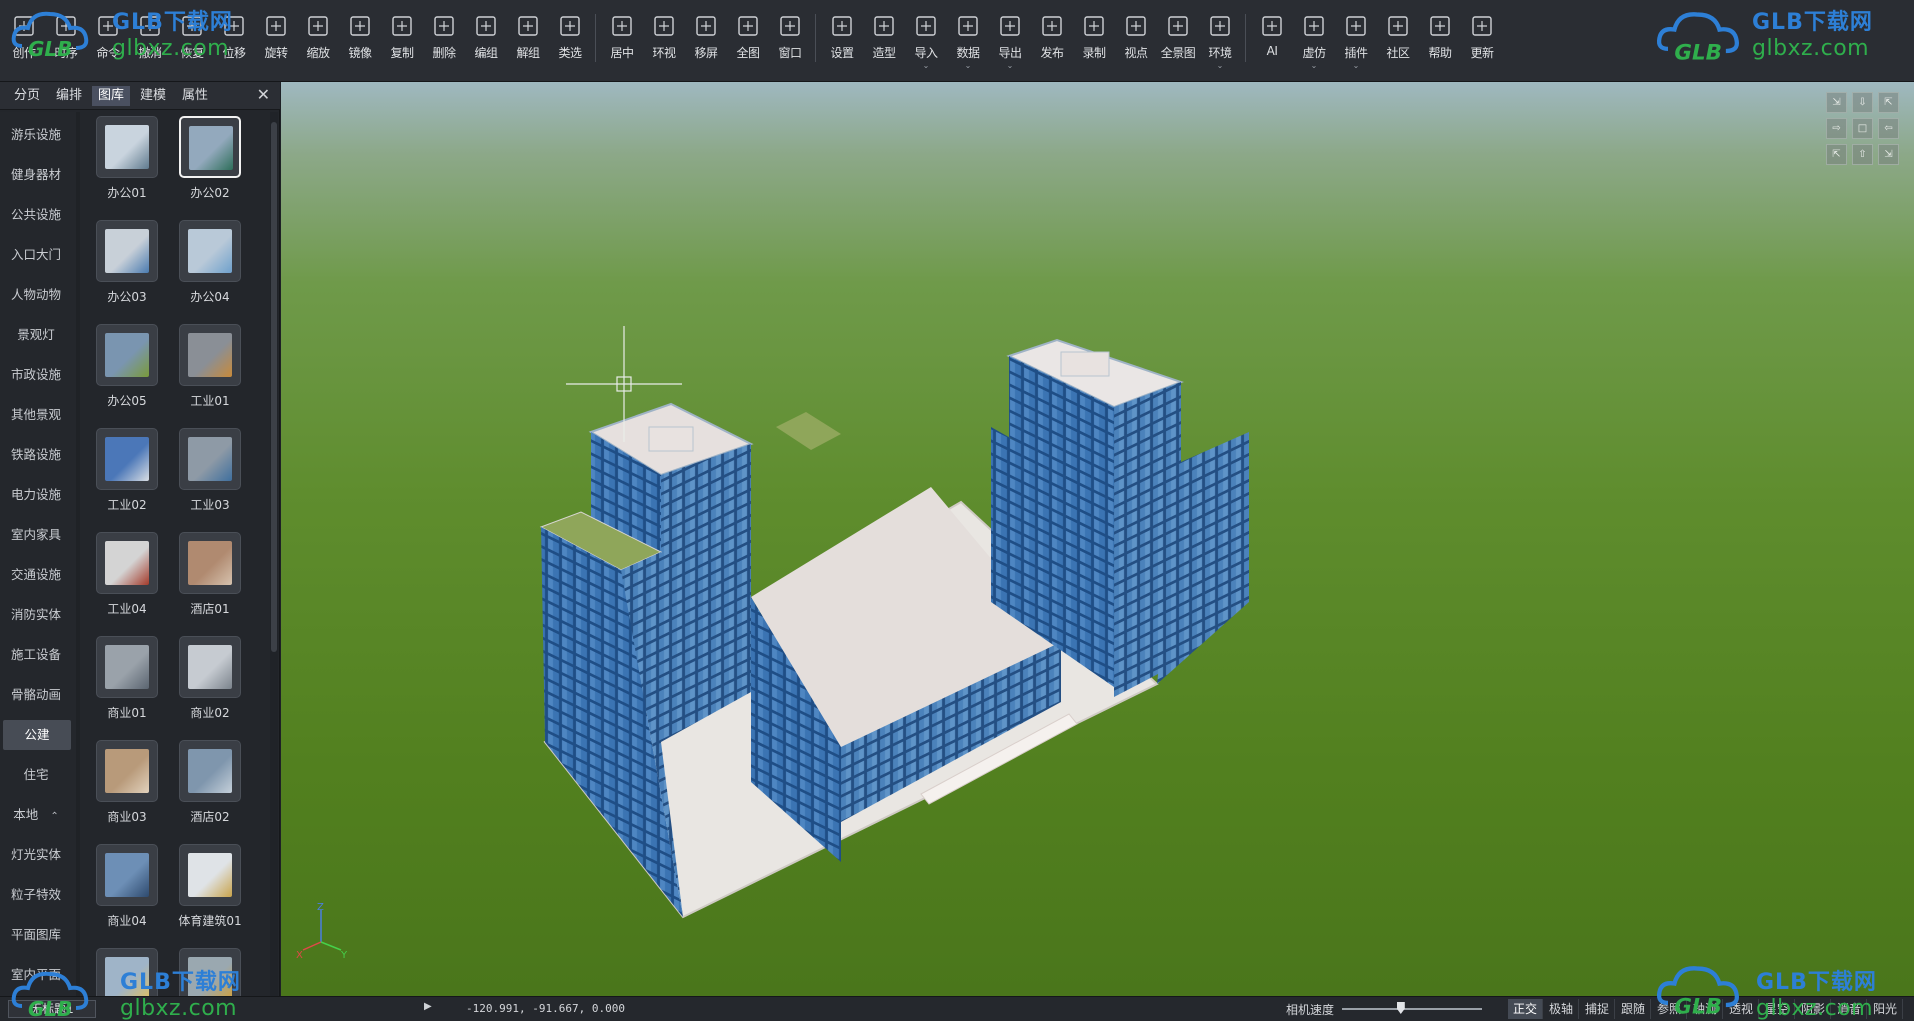 The width and height of the screenshot is (1914, 1021). What do you see at coordinates (318, 40) in the screenshot?
I see `toolbar-button-scale: 缩放` at bounding box center [318, 40].